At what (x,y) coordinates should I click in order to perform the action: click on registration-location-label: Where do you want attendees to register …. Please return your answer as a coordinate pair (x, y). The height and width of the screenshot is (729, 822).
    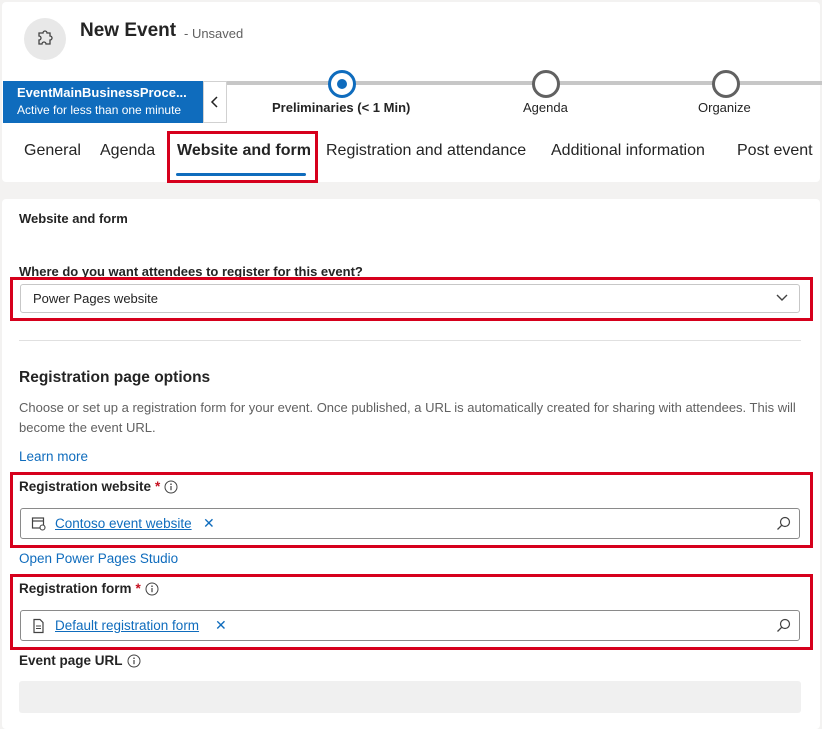
    Looking at the image, I should click on (191, 271).